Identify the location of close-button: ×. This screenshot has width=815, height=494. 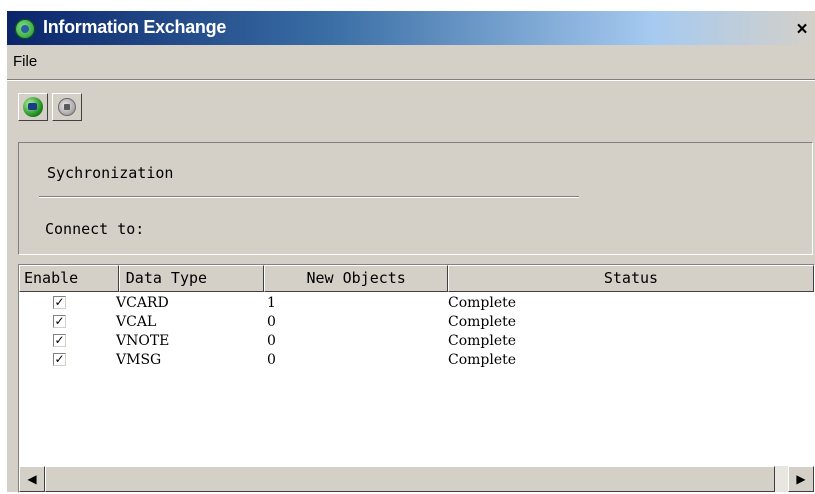
(802, 30).